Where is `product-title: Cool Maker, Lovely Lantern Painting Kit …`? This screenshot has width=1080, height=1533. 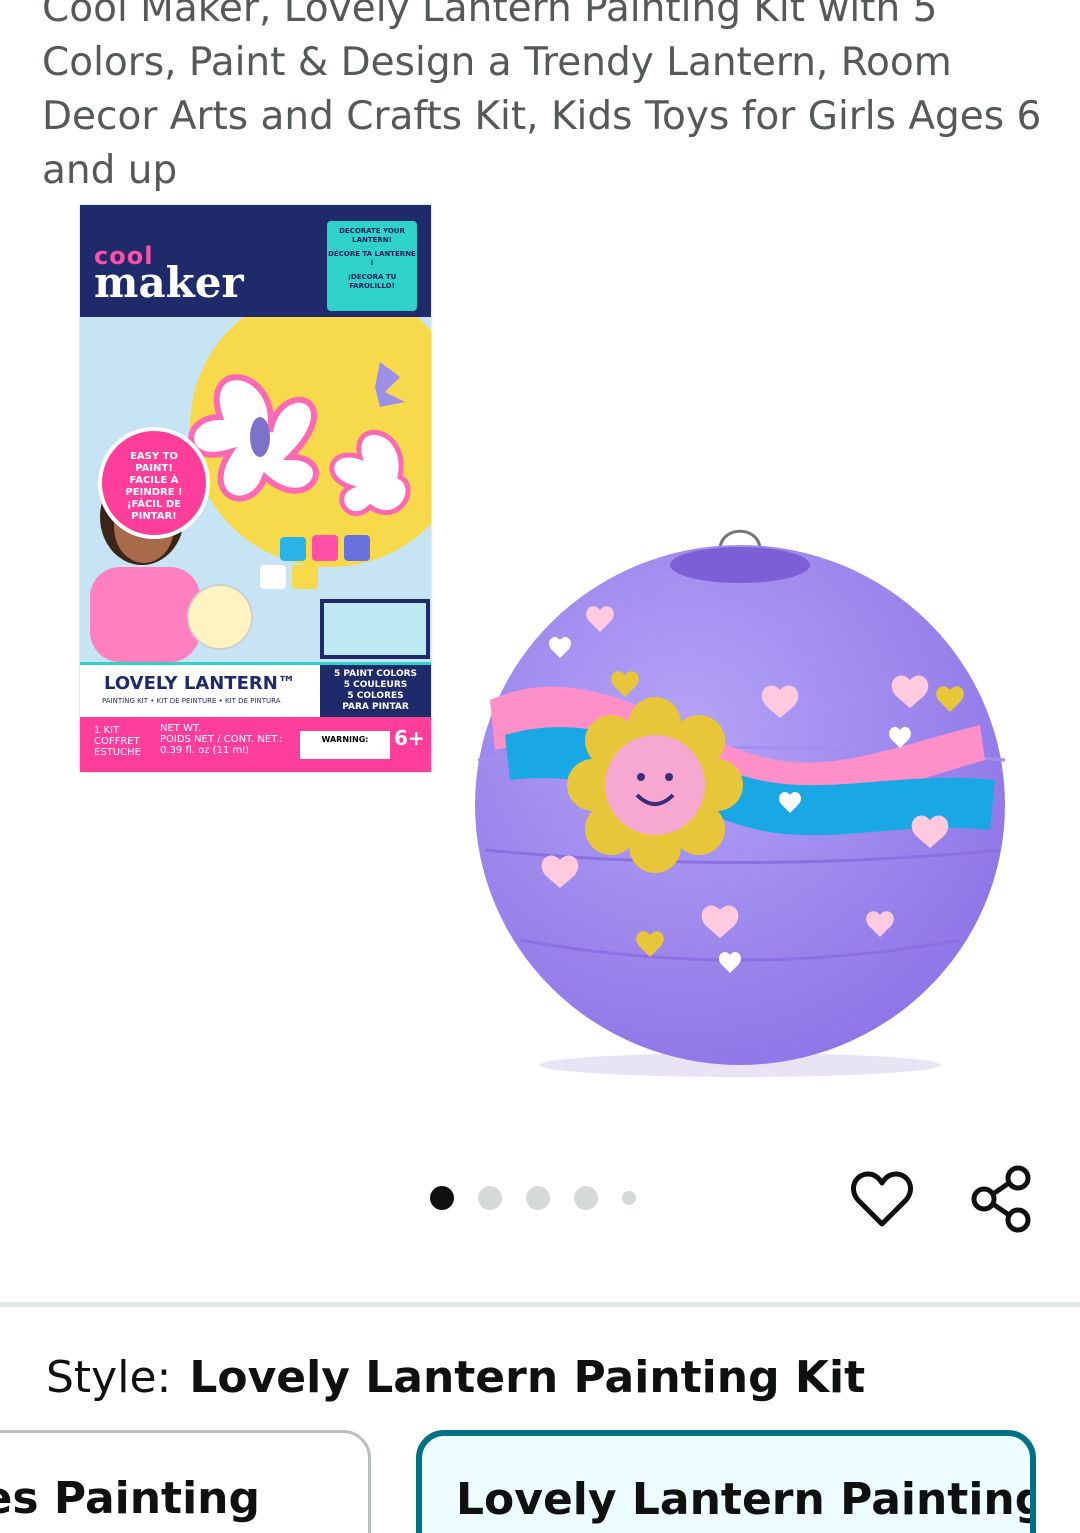
product-title: Cool Maker, Lovely Lantern Painting Kit … is located at coordinates (542, 96).